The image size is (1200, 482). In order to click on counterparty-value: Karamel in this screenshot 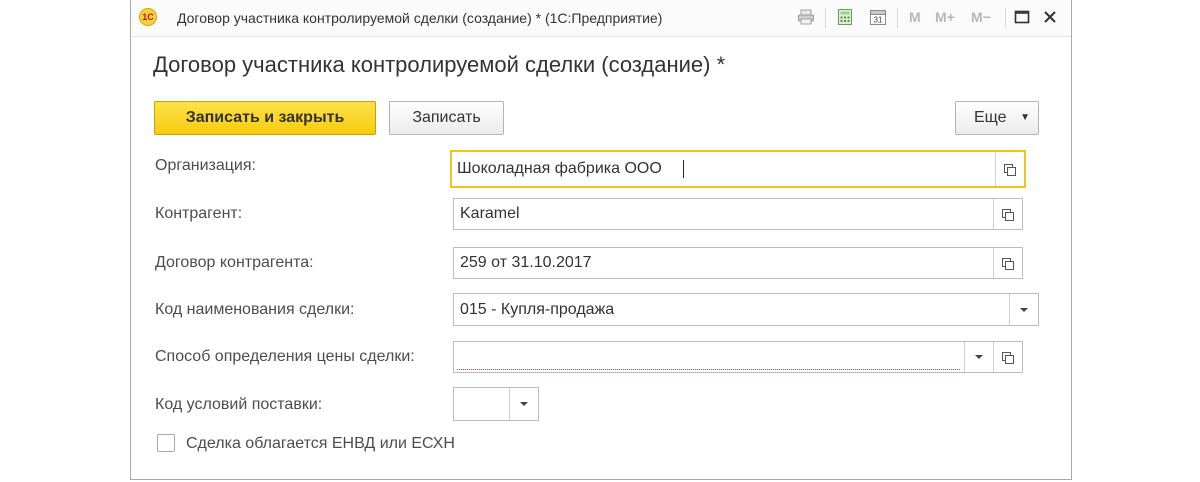, I will do `click(490, 213)`.